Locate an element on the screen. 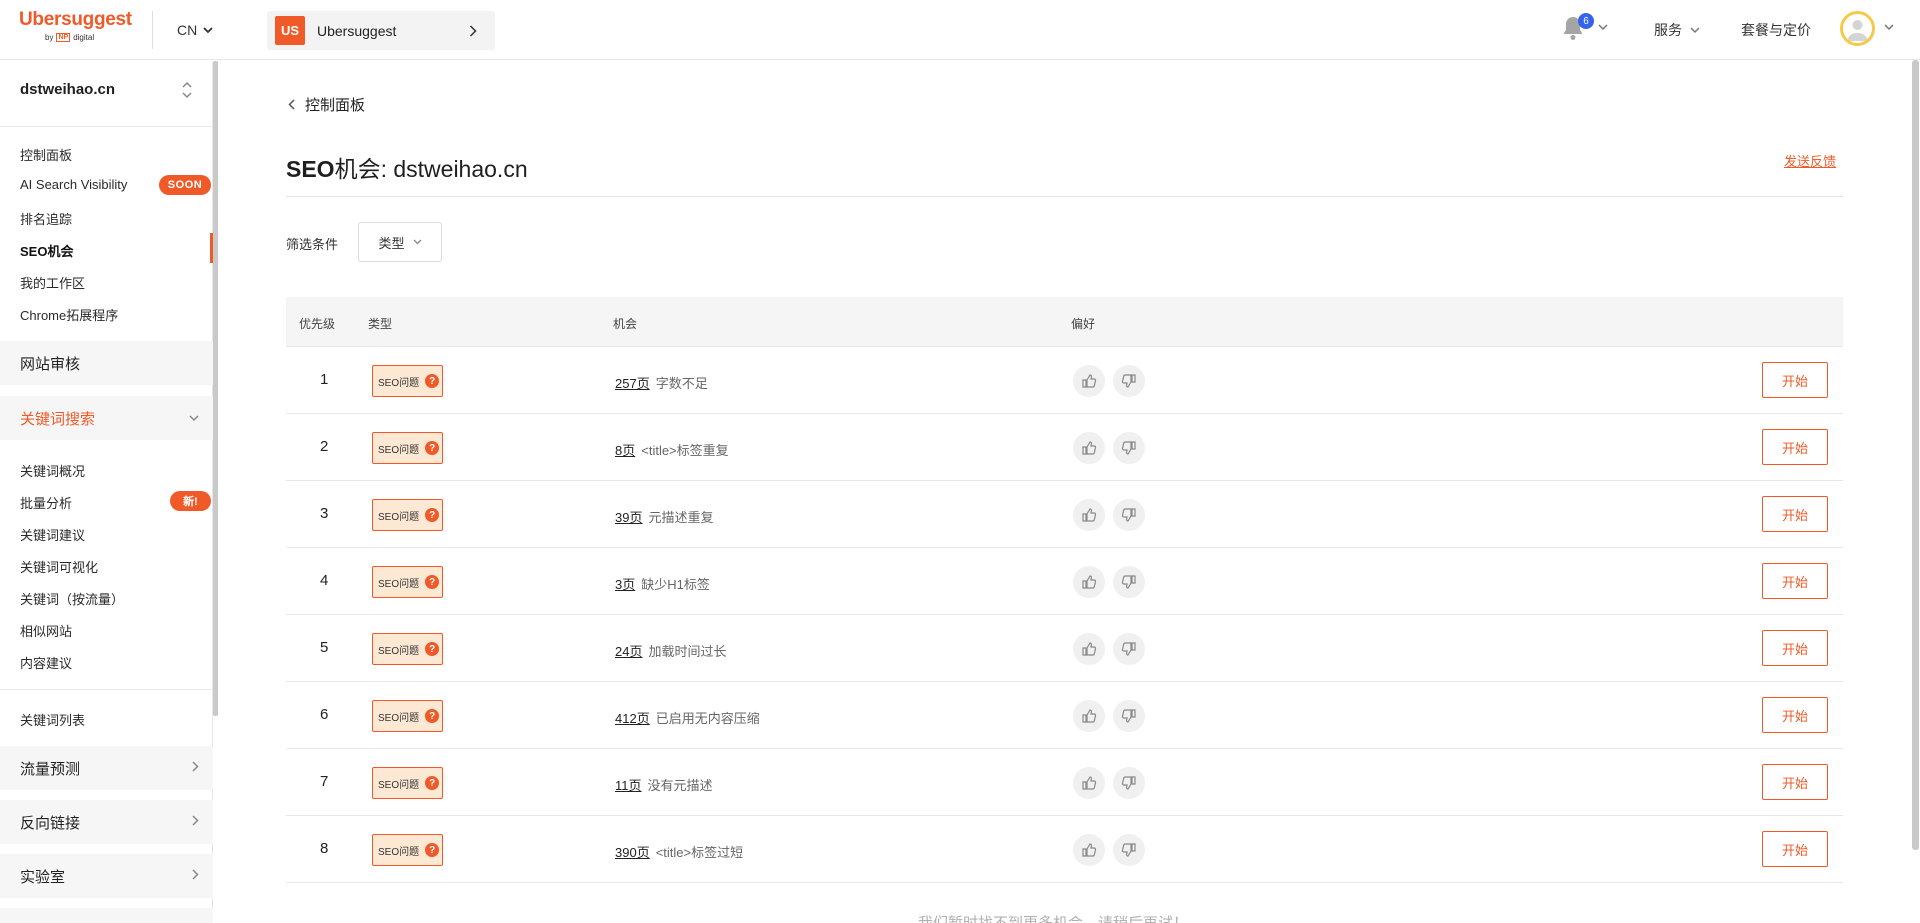 Image resolution: width=1920 pixels, height=923 pixels. opportunity-cell: 39页 元描述重复 is located at coordinates (664, 516).